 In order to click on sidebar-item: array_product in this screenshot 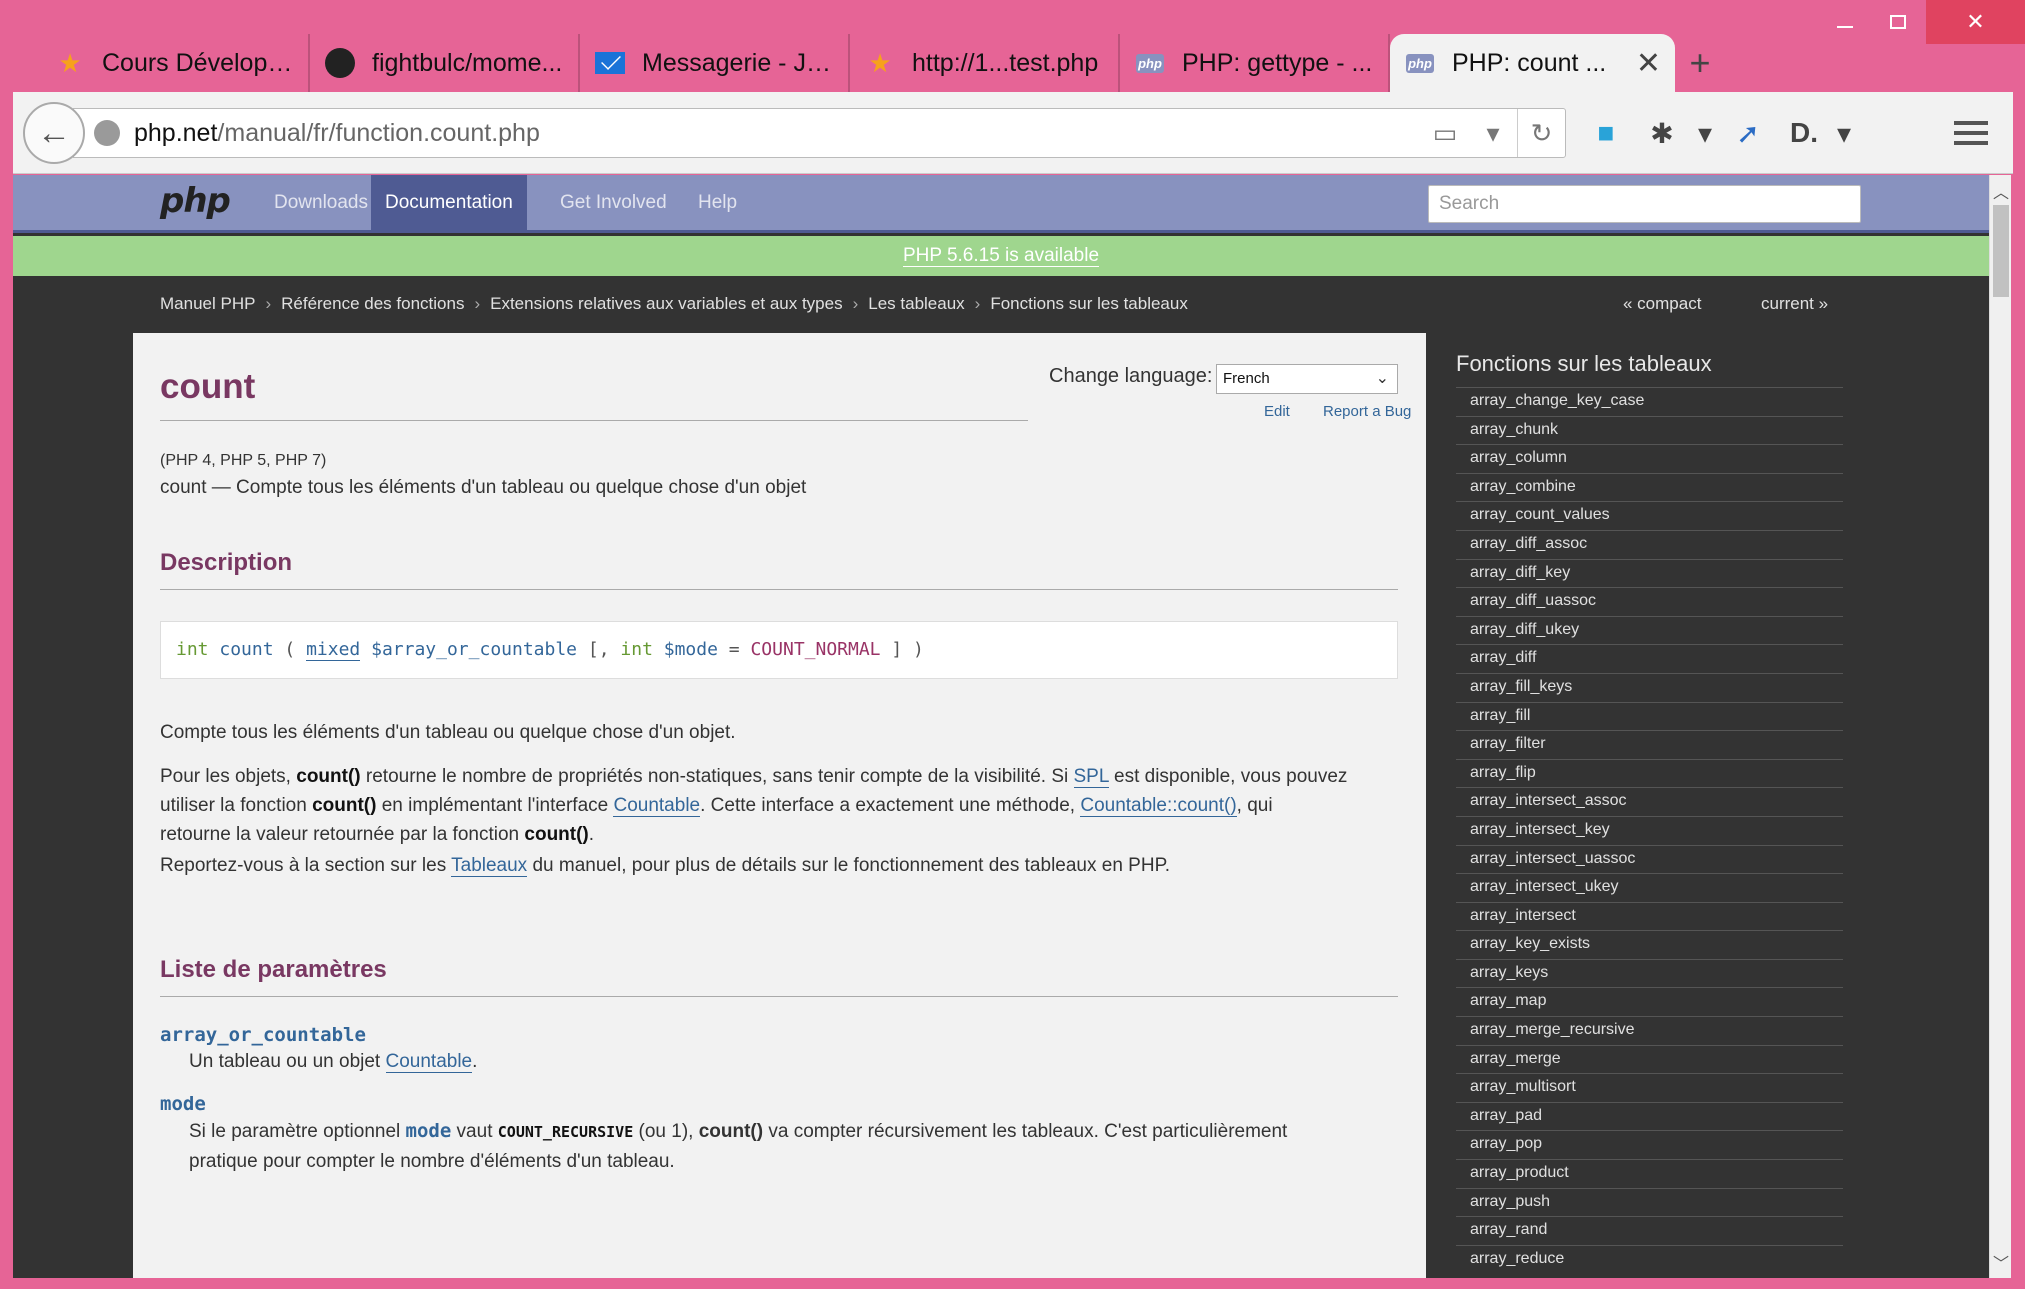, I will do `click(1649, 1173)`.